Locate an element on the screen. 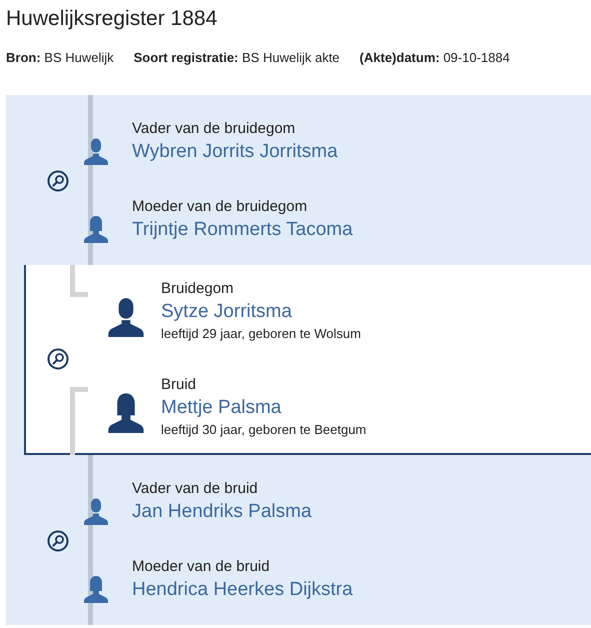 Image resolution: width=591 pixels, height=628 pixels. person-name-link: Hendrica Heerkes Dijkstra is located at coordinates (242, 590).